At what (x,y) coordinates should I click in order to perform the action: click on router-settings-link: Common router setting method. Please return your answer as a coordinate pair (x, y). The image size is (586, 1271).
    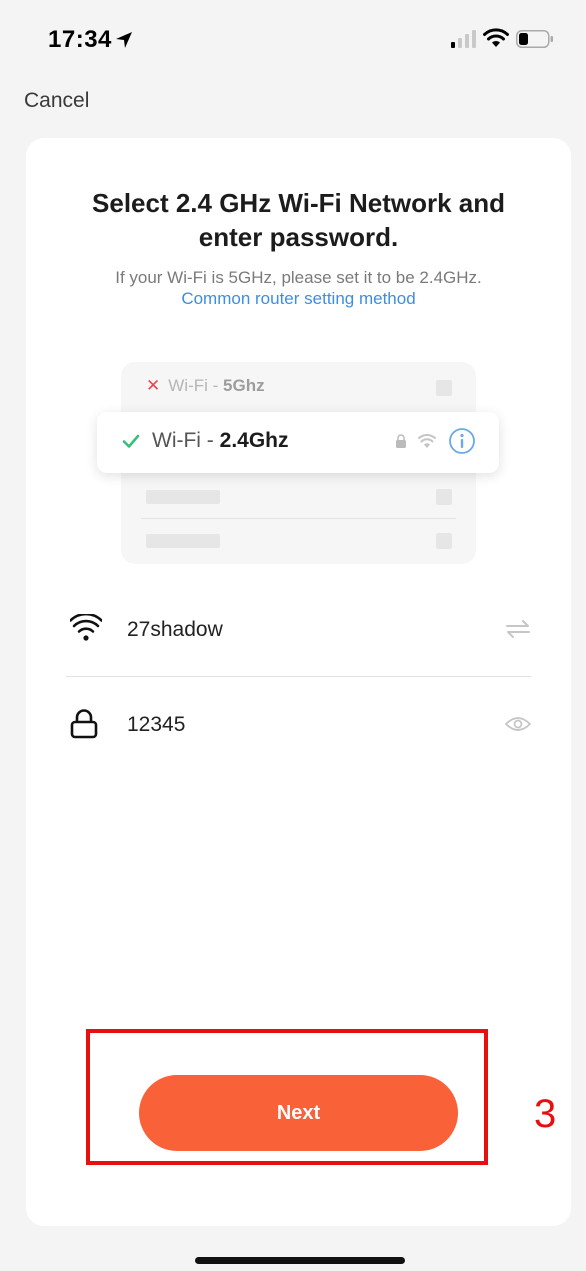
    Looking at the image, I should click on (298, 299).